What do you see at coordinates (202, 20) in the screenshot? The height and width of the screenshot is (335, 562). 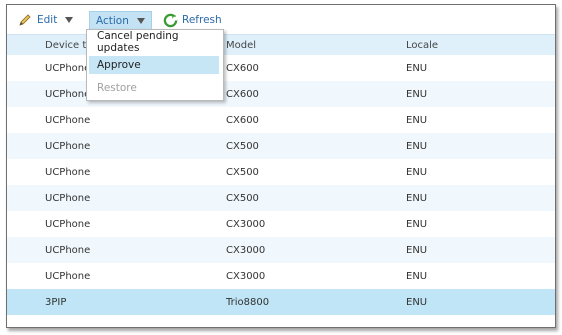 I see `refresh-label: Refresh` at bounding box center [202, 20].